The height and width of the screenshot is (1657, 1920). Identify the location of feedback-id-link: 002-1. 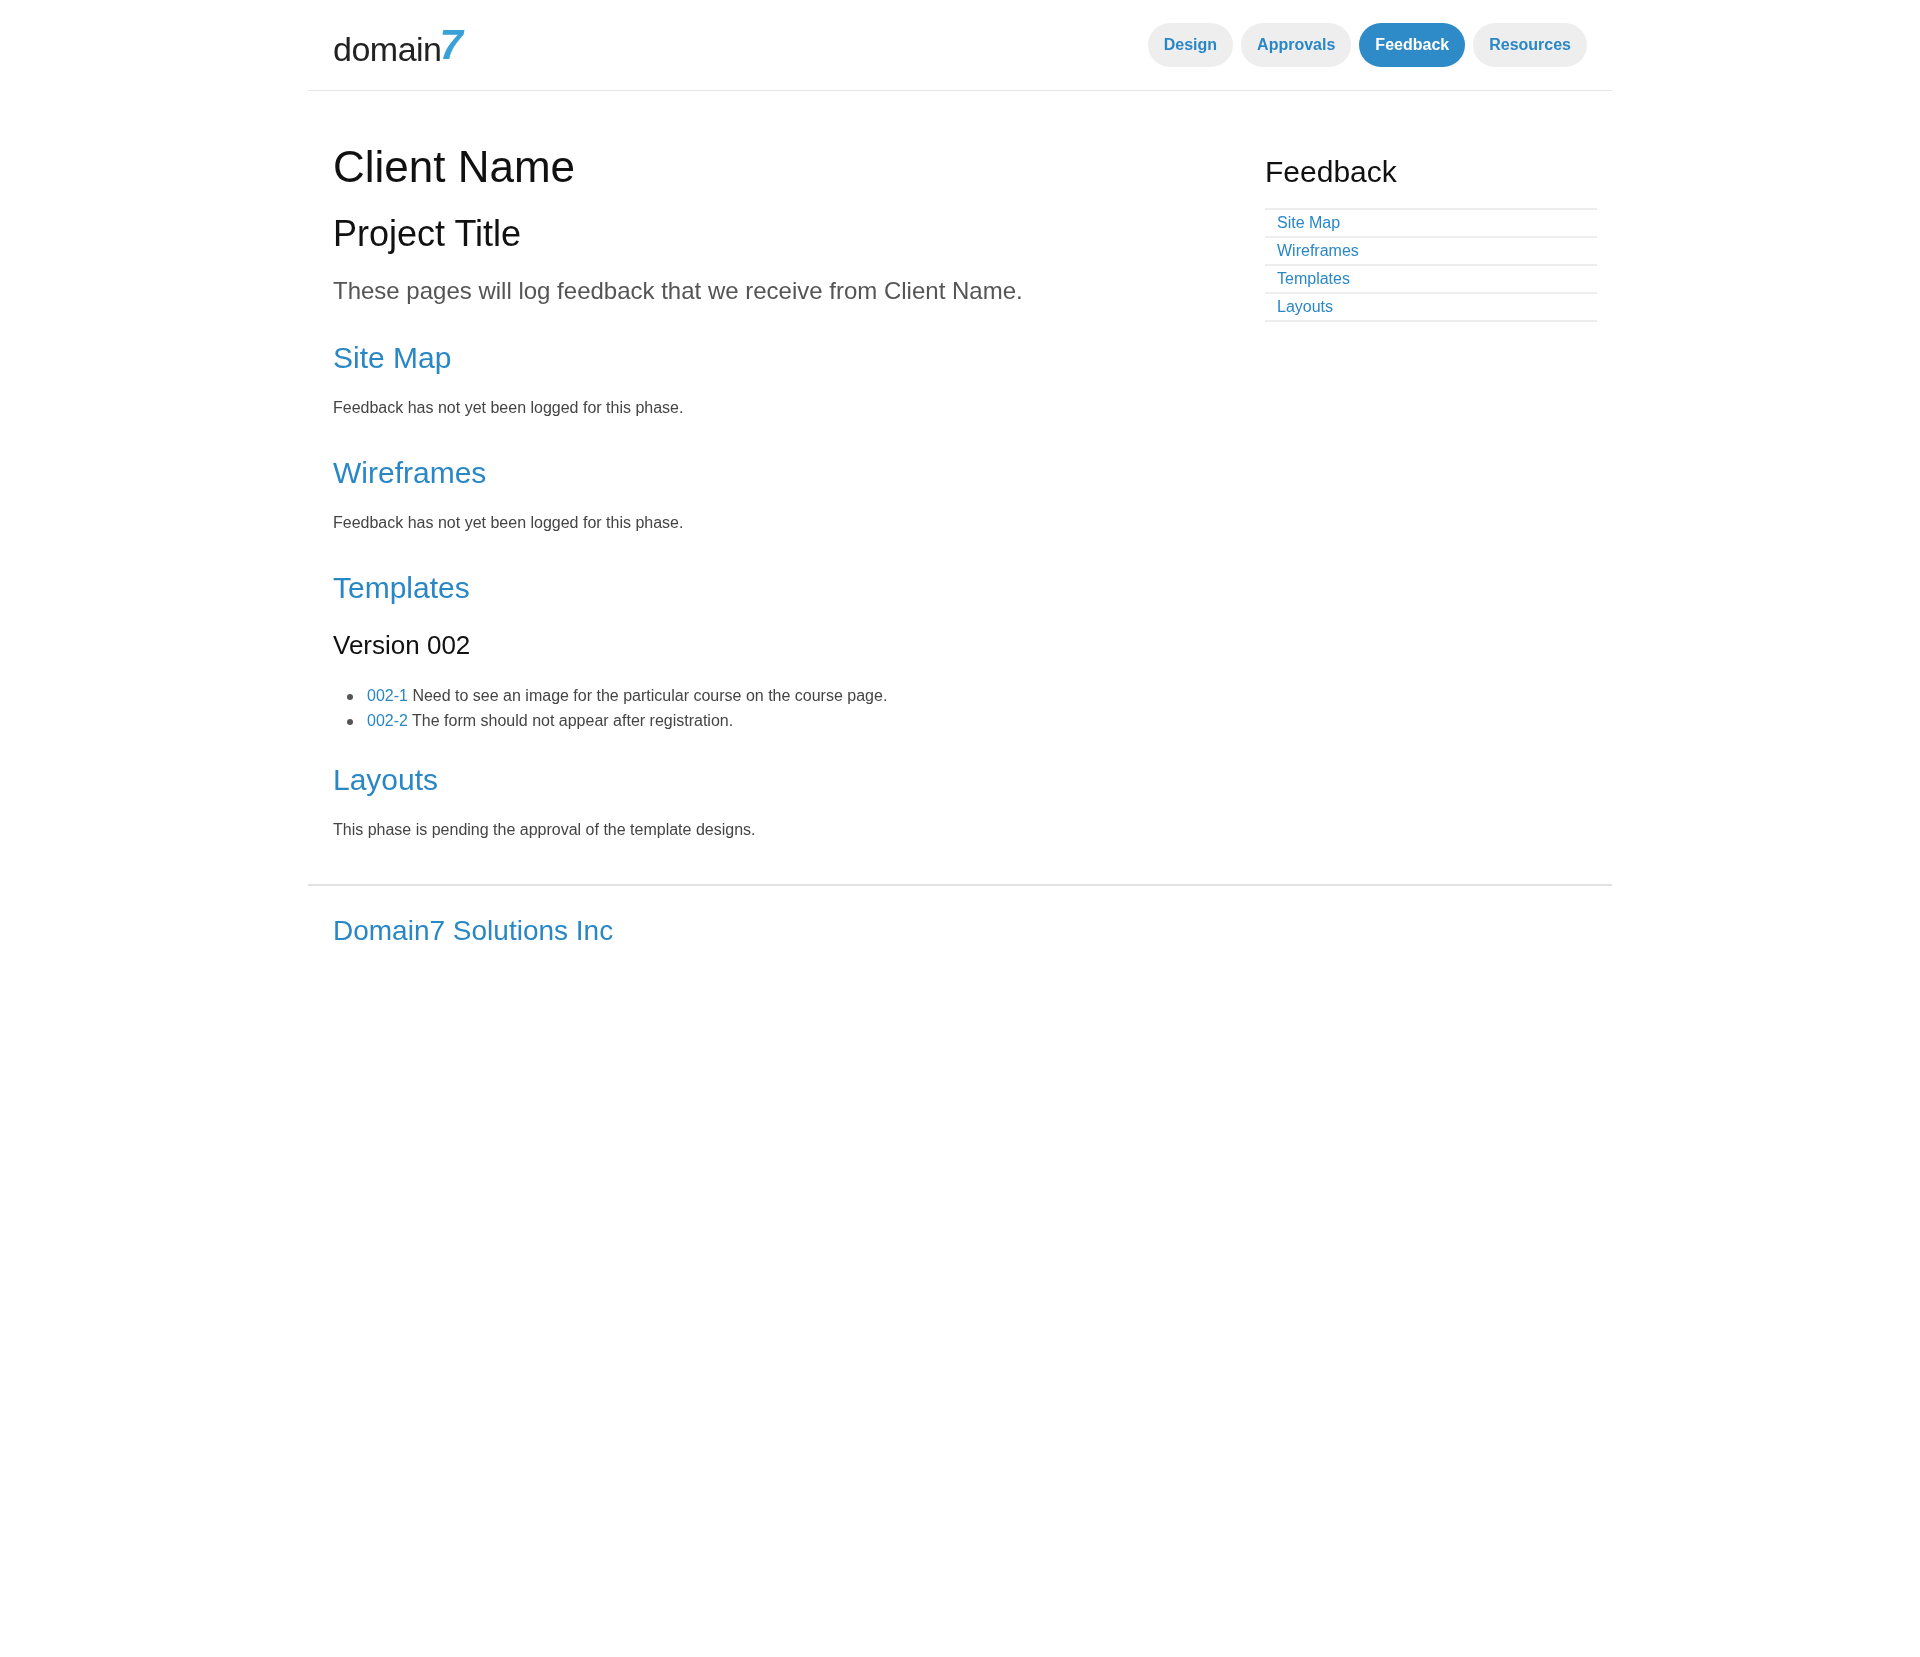
(387, 695).